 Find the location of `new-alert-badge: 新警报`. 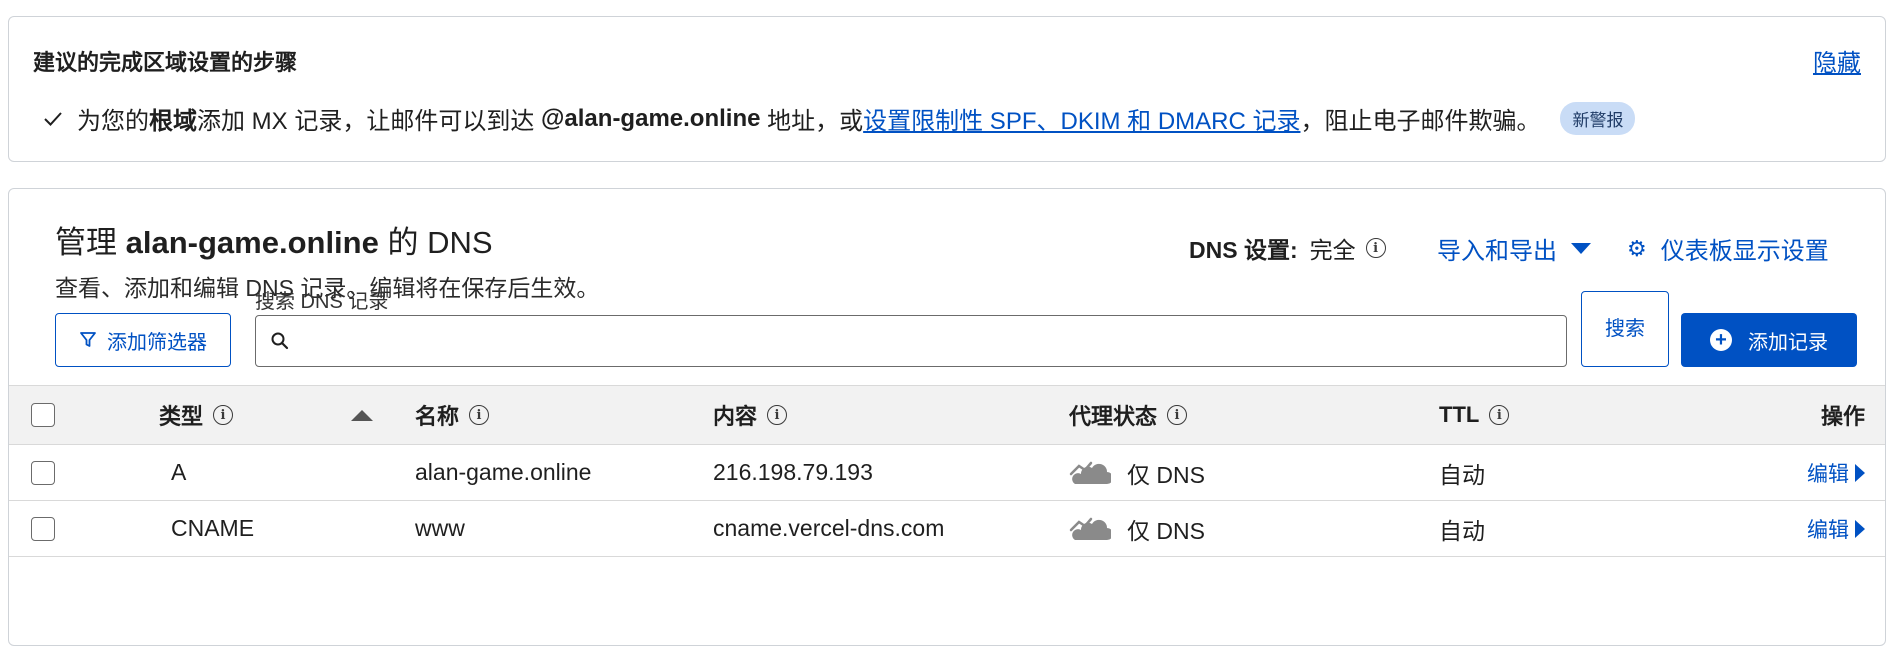

new-alert-badge: 新警报 is located at coordinates (1598, 118).